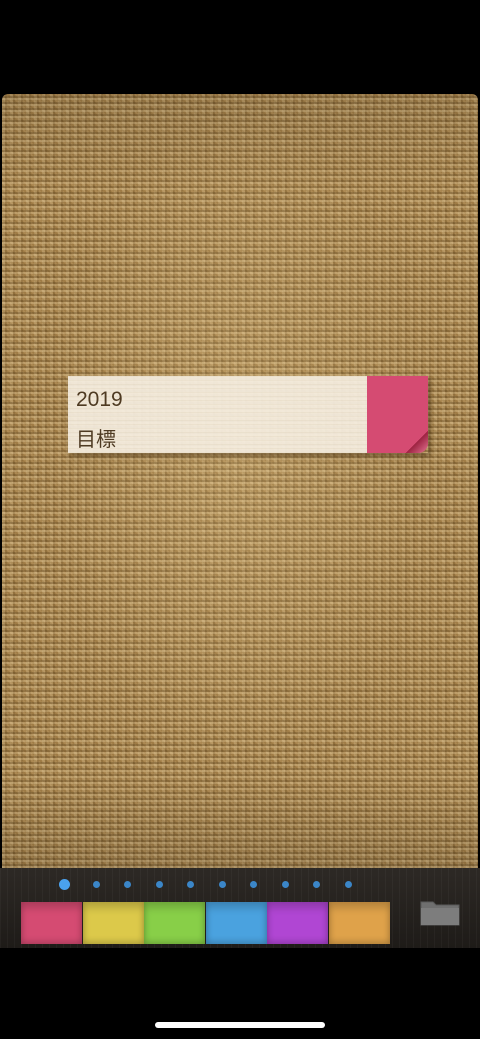  Describe the element at coordinates (51, 923) in the screenshot. I see `color-swatch-pink` at that location.